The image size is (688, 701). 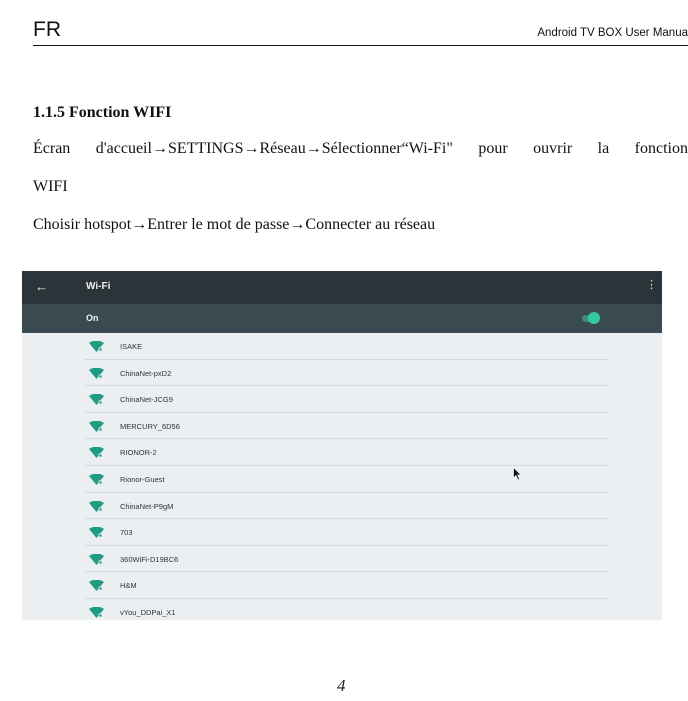 I want to click on network-list-item: H&M, so click(x=342, y=585).